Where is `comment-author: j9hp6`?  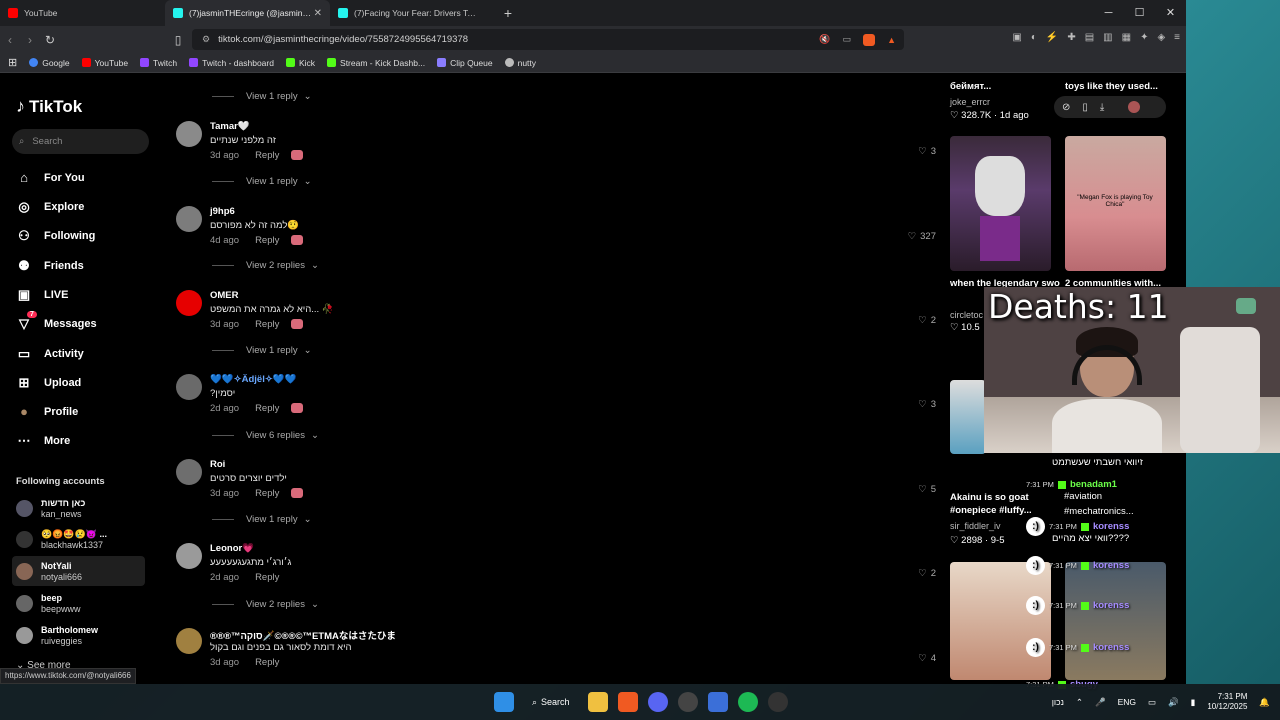 comment-author: j9hp6 is located at coordinates (222, 211).